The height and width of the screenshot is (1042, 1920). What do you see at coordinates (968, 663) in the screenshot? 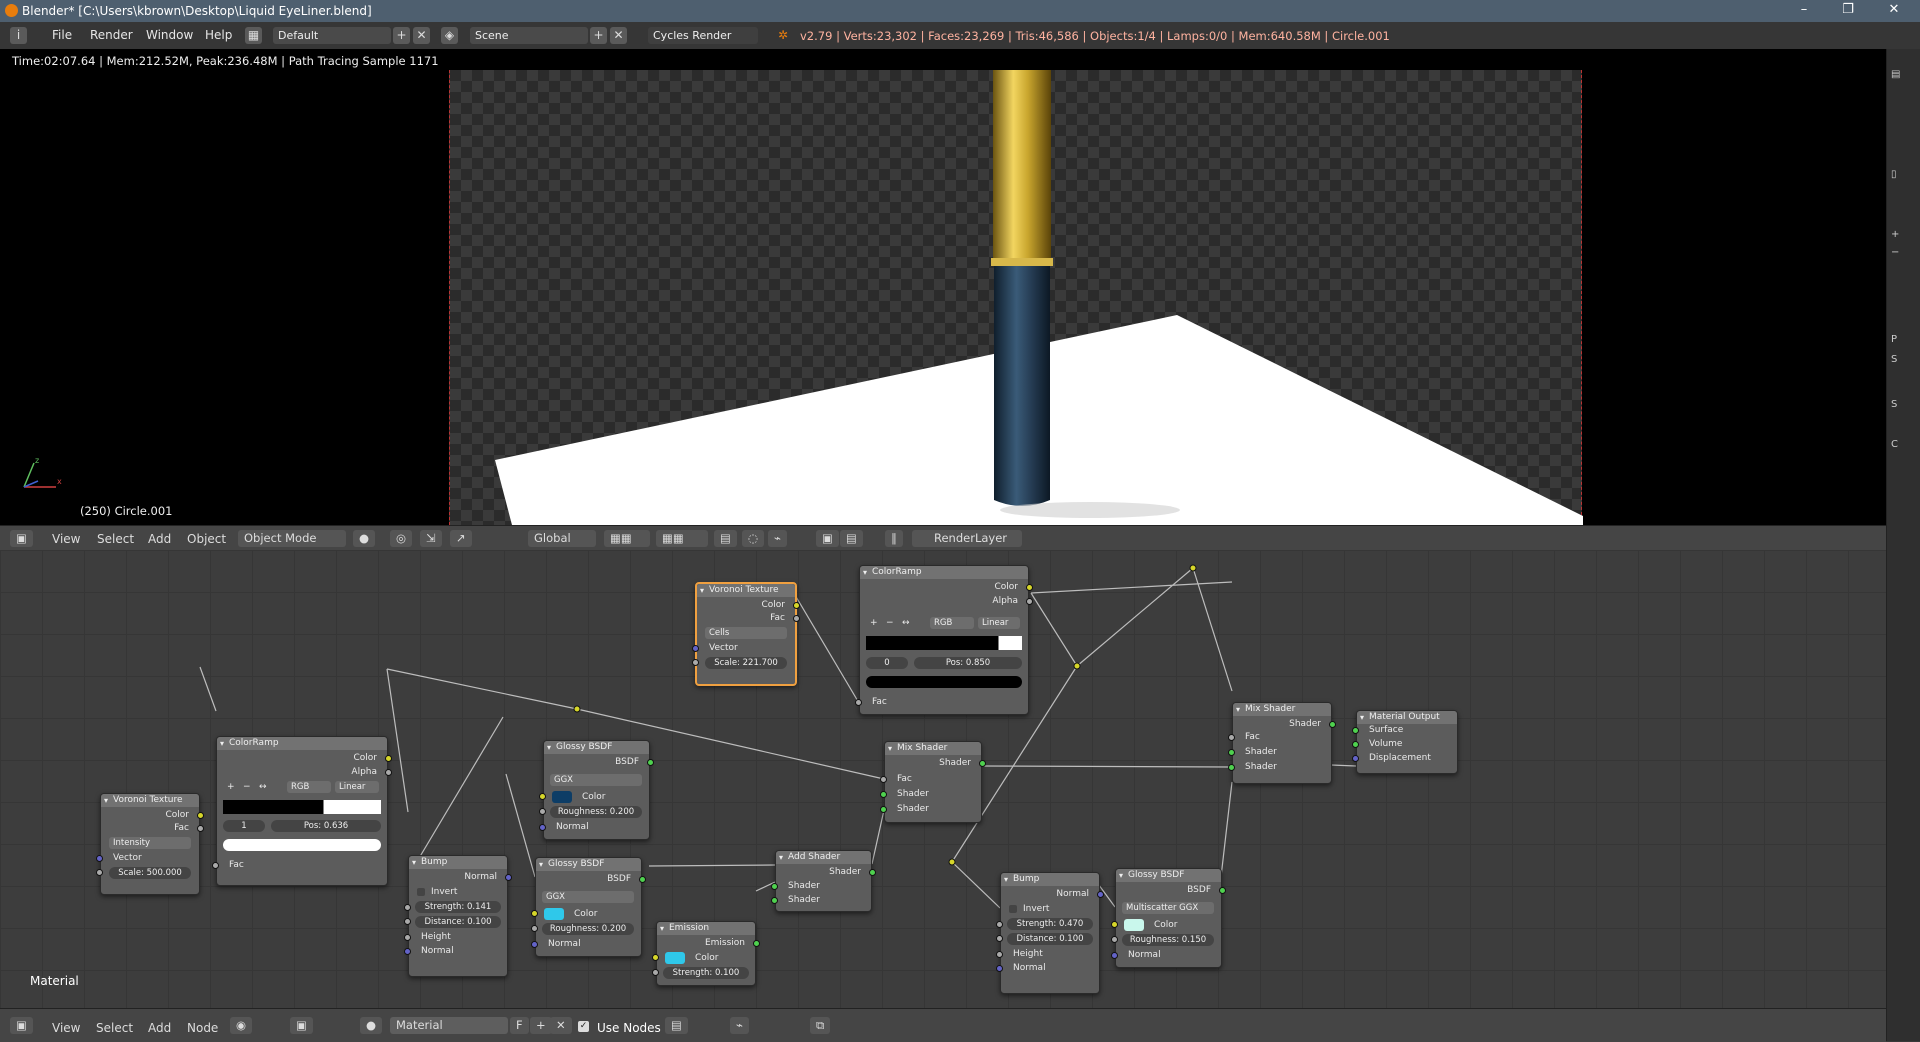
I see `stop-position-field: Pos: 0.850` at bounding box center [968, 663].